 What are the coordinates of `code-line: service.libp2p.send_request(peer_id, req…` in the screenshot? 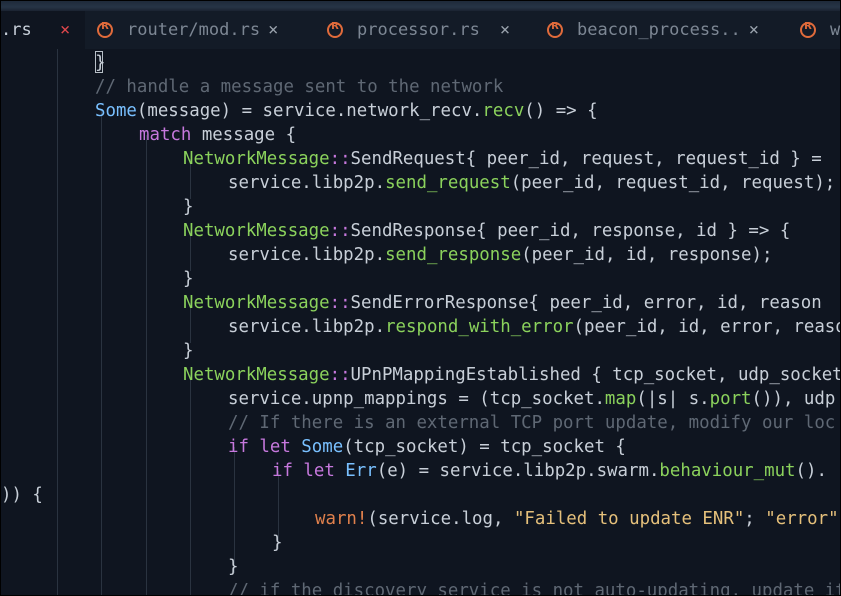 It's located at (531, 183).